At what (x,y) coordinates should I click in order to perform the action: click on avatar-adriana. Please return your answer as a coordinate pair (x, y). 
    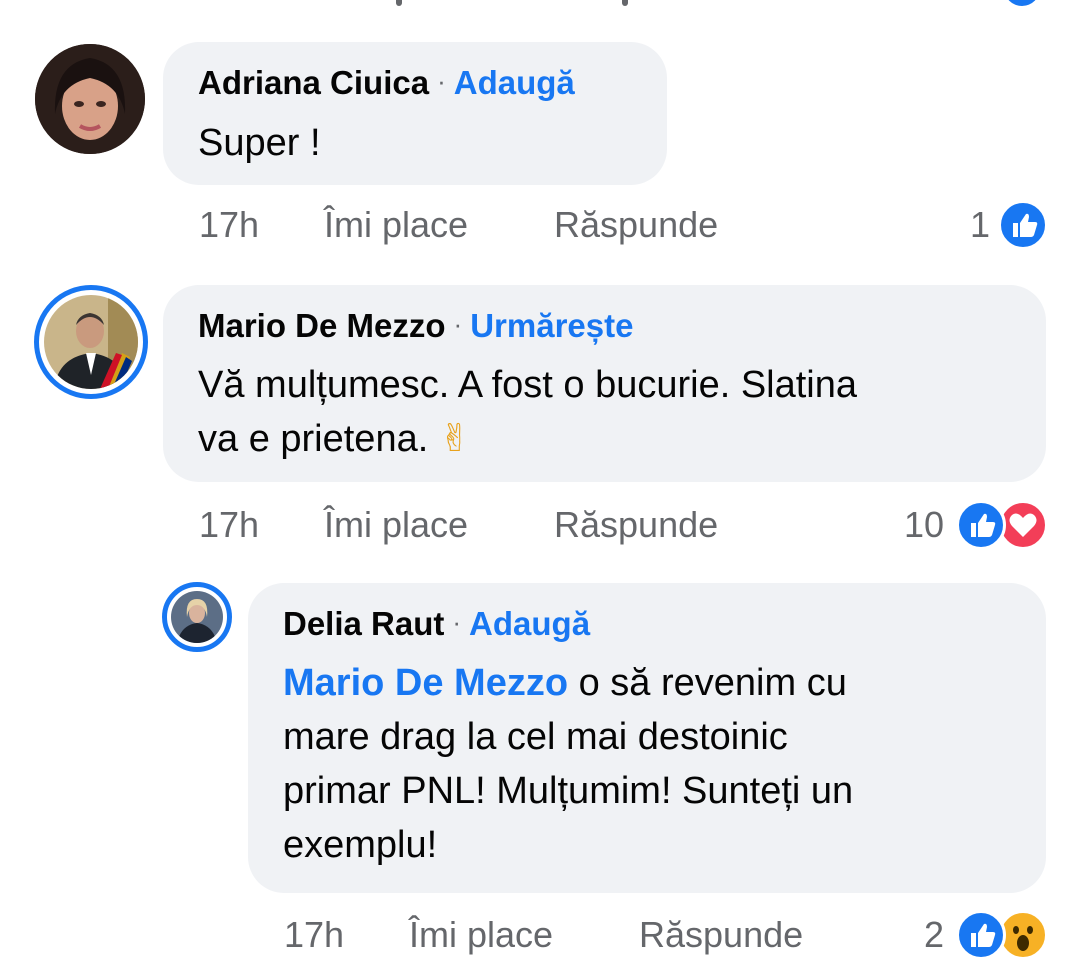
    Looking at the image, I should click on (90, 99).